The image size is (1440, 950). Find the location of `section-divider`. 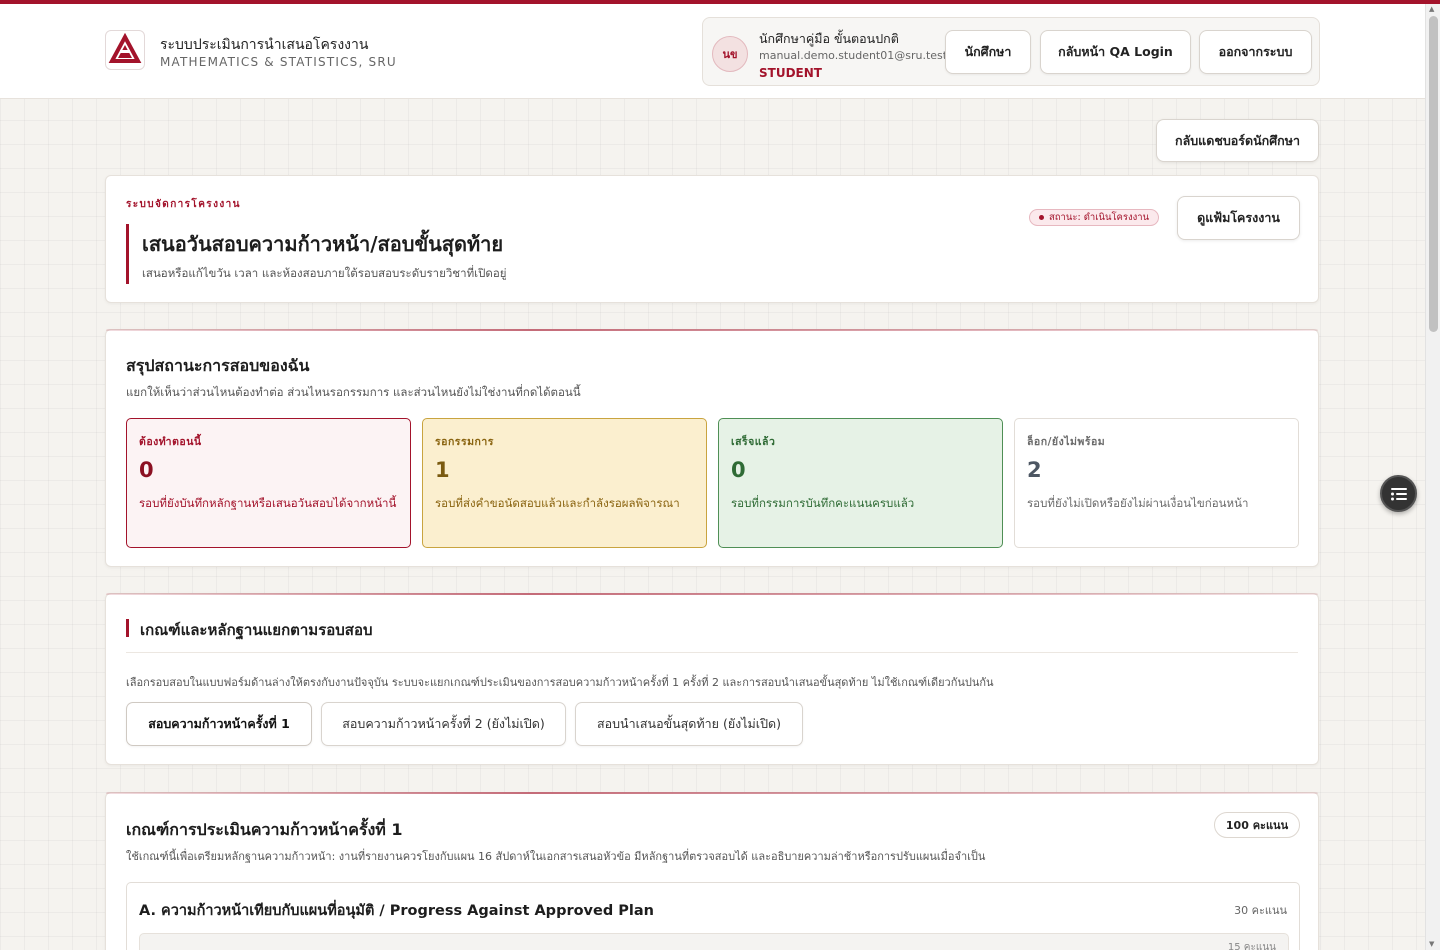

section-divider is located at coordinates (712, 652).